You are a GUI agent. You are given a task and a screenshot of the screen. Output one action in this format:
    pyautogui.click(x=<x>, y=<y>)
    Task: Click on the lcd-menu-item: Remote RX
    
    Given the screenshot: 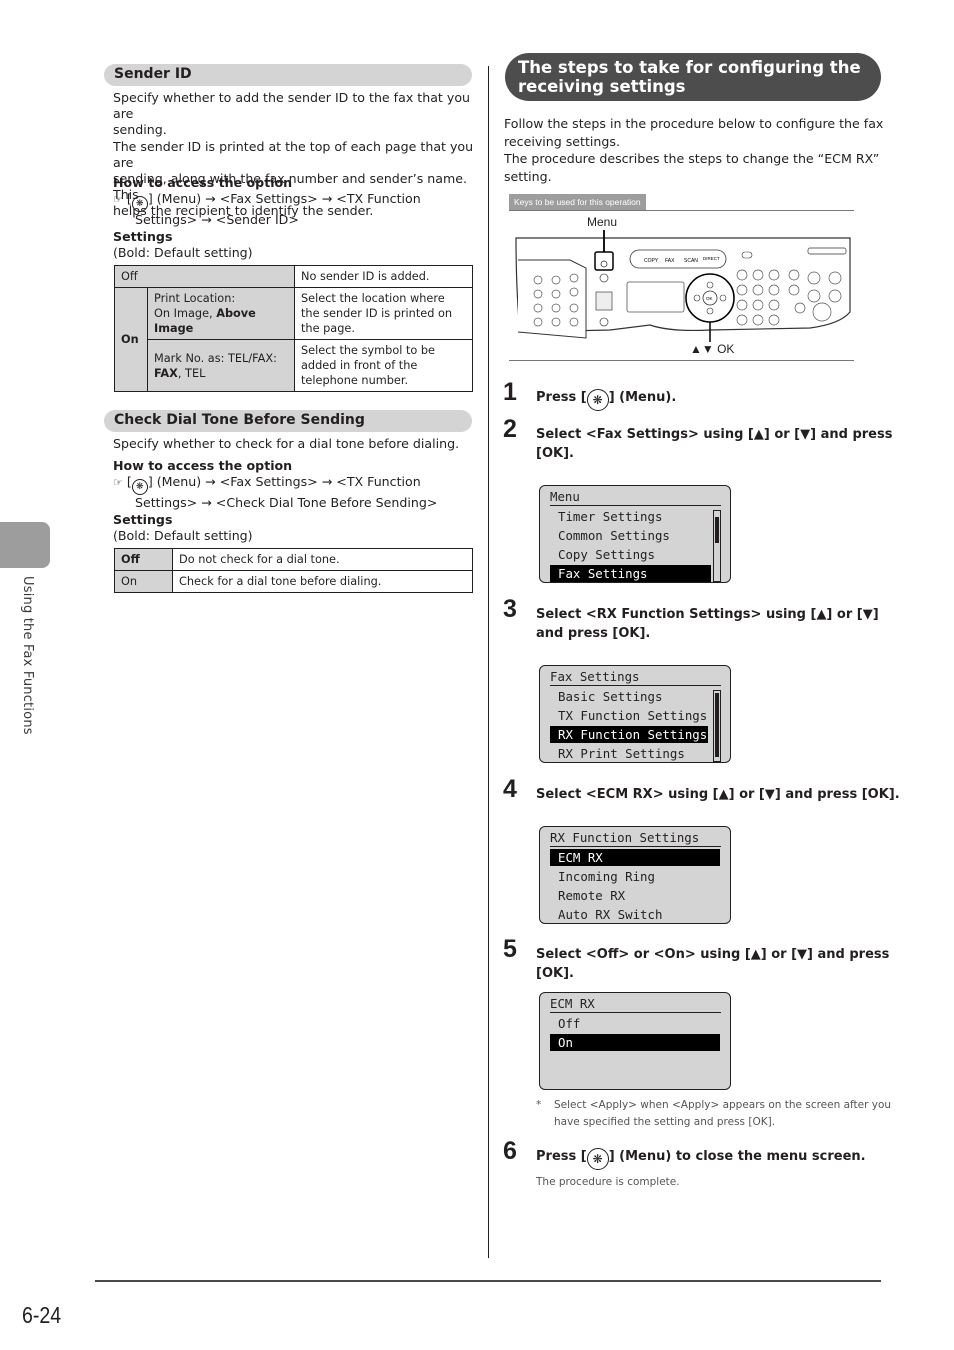 What is the action you would take?
    pyautogui.click(x=635, y=895)
    